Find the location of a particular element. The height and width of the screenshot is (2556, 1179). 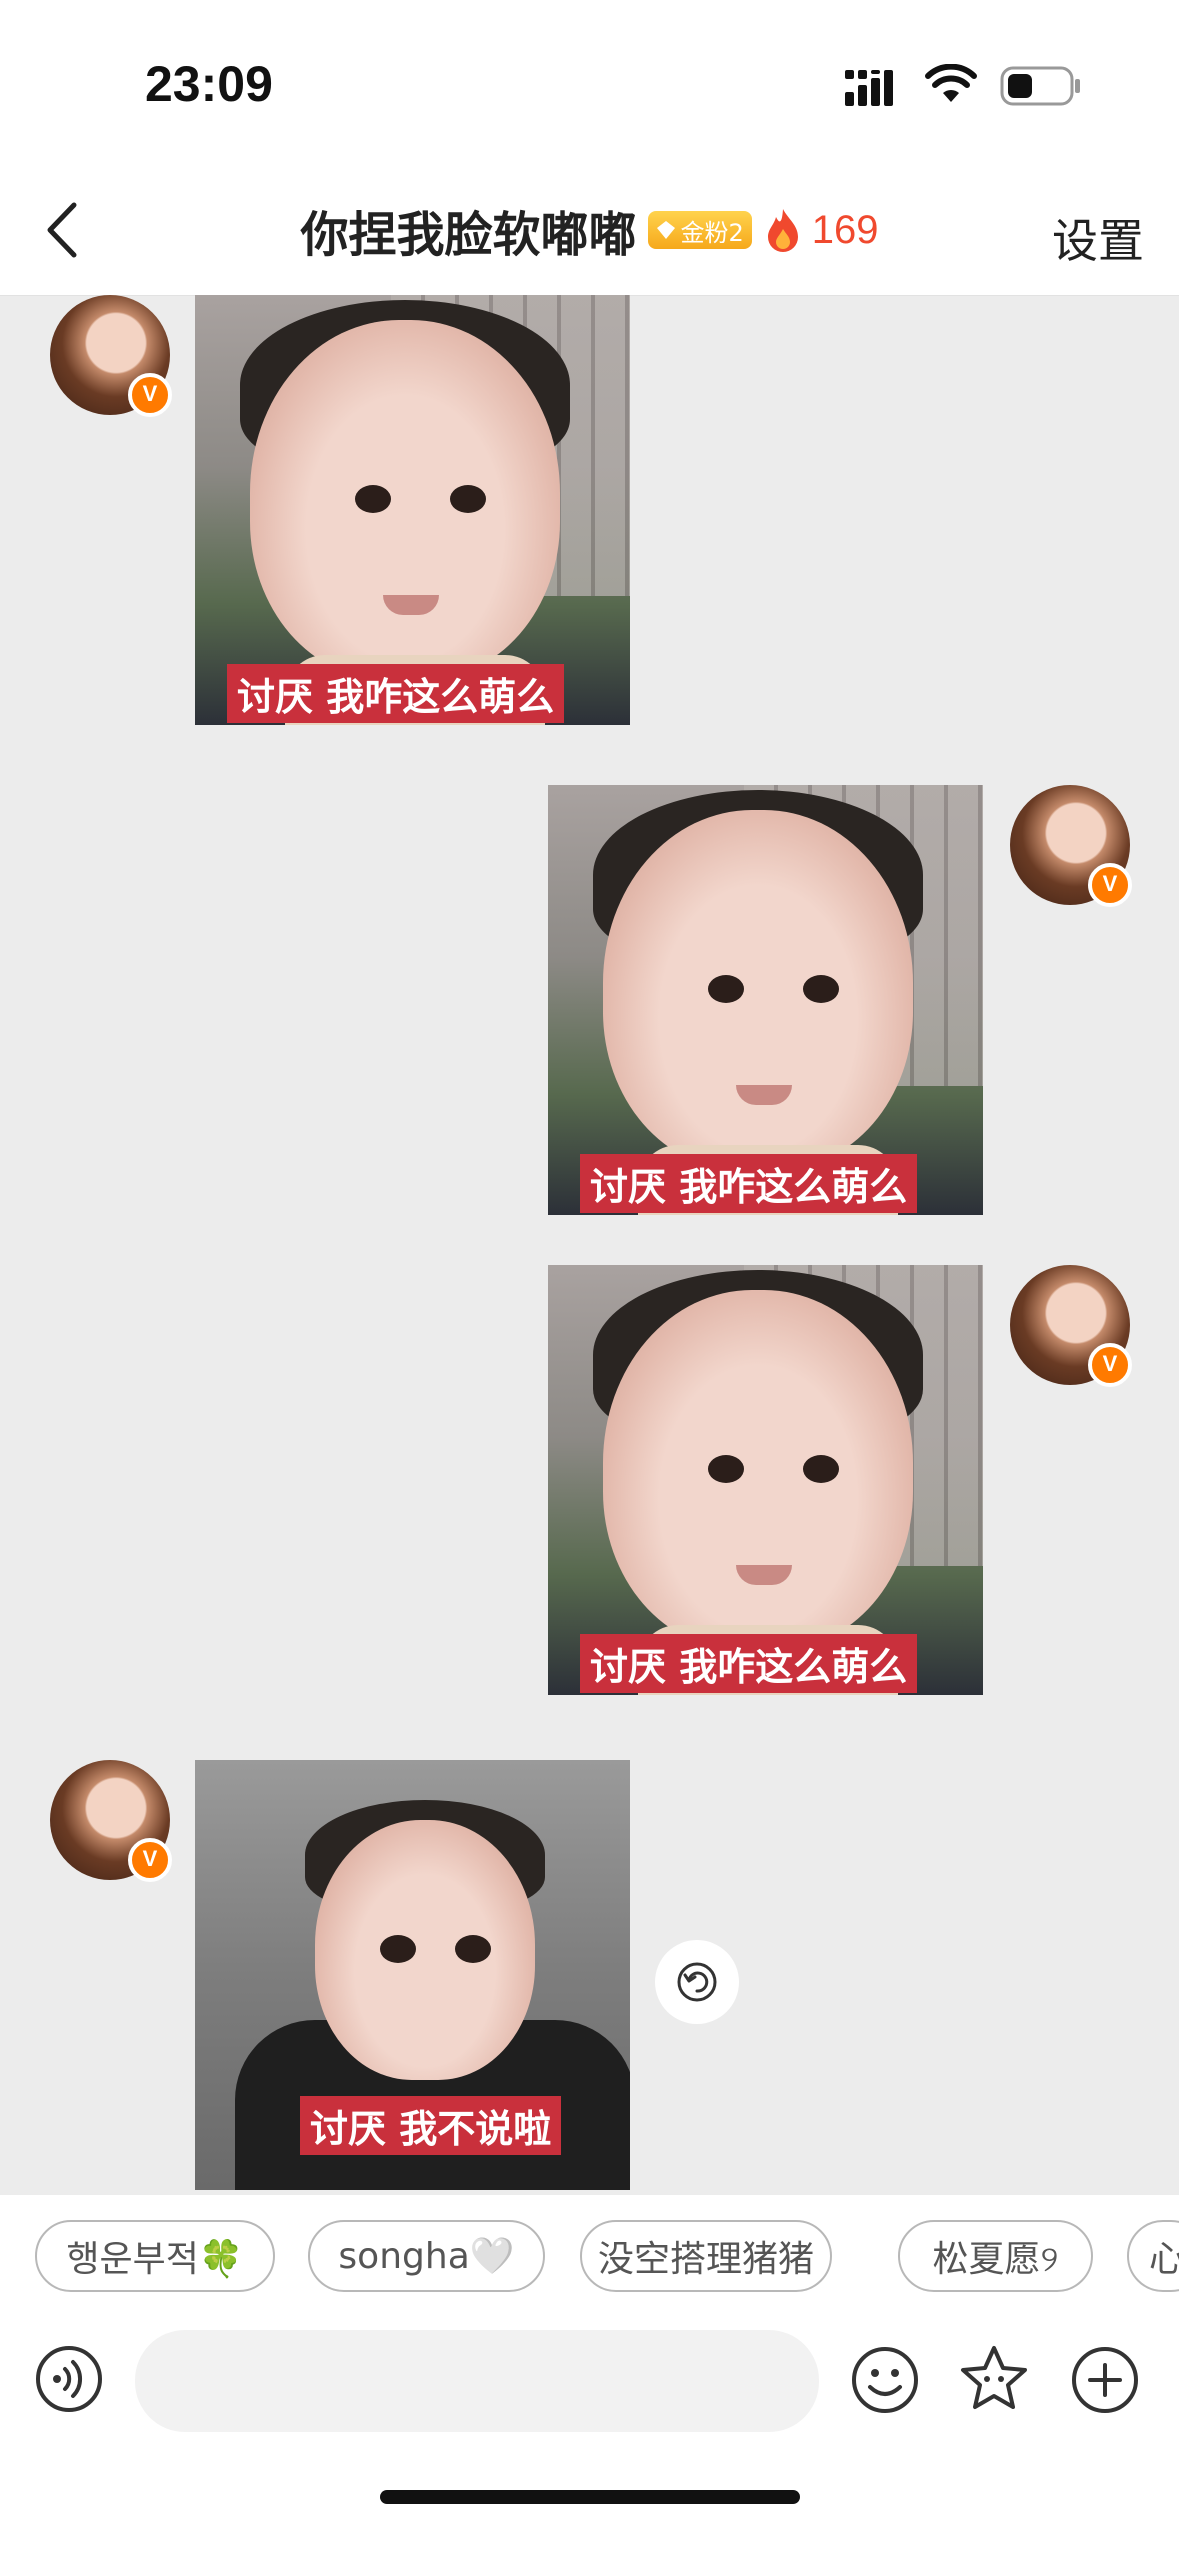

fan-level-label: 金粉2 is located at coordinates (712, 232).